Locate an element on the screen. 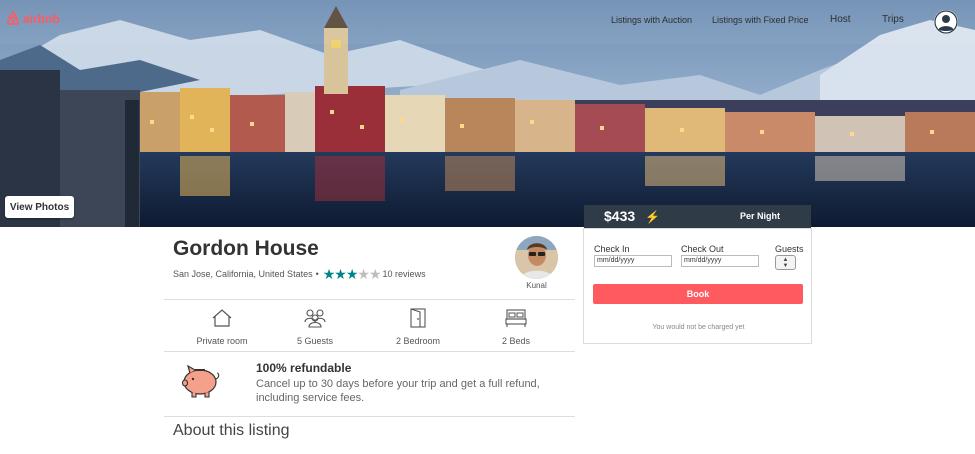 The image size is (975, 454). piggy-bank-icon is located at coordinates (200, 381).